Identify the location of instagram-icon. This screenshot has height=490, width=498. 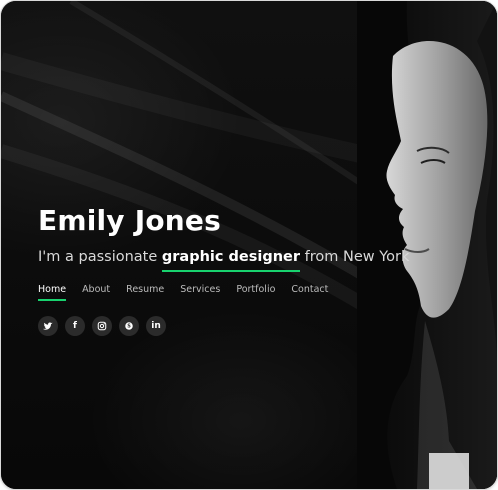
(102, 326).